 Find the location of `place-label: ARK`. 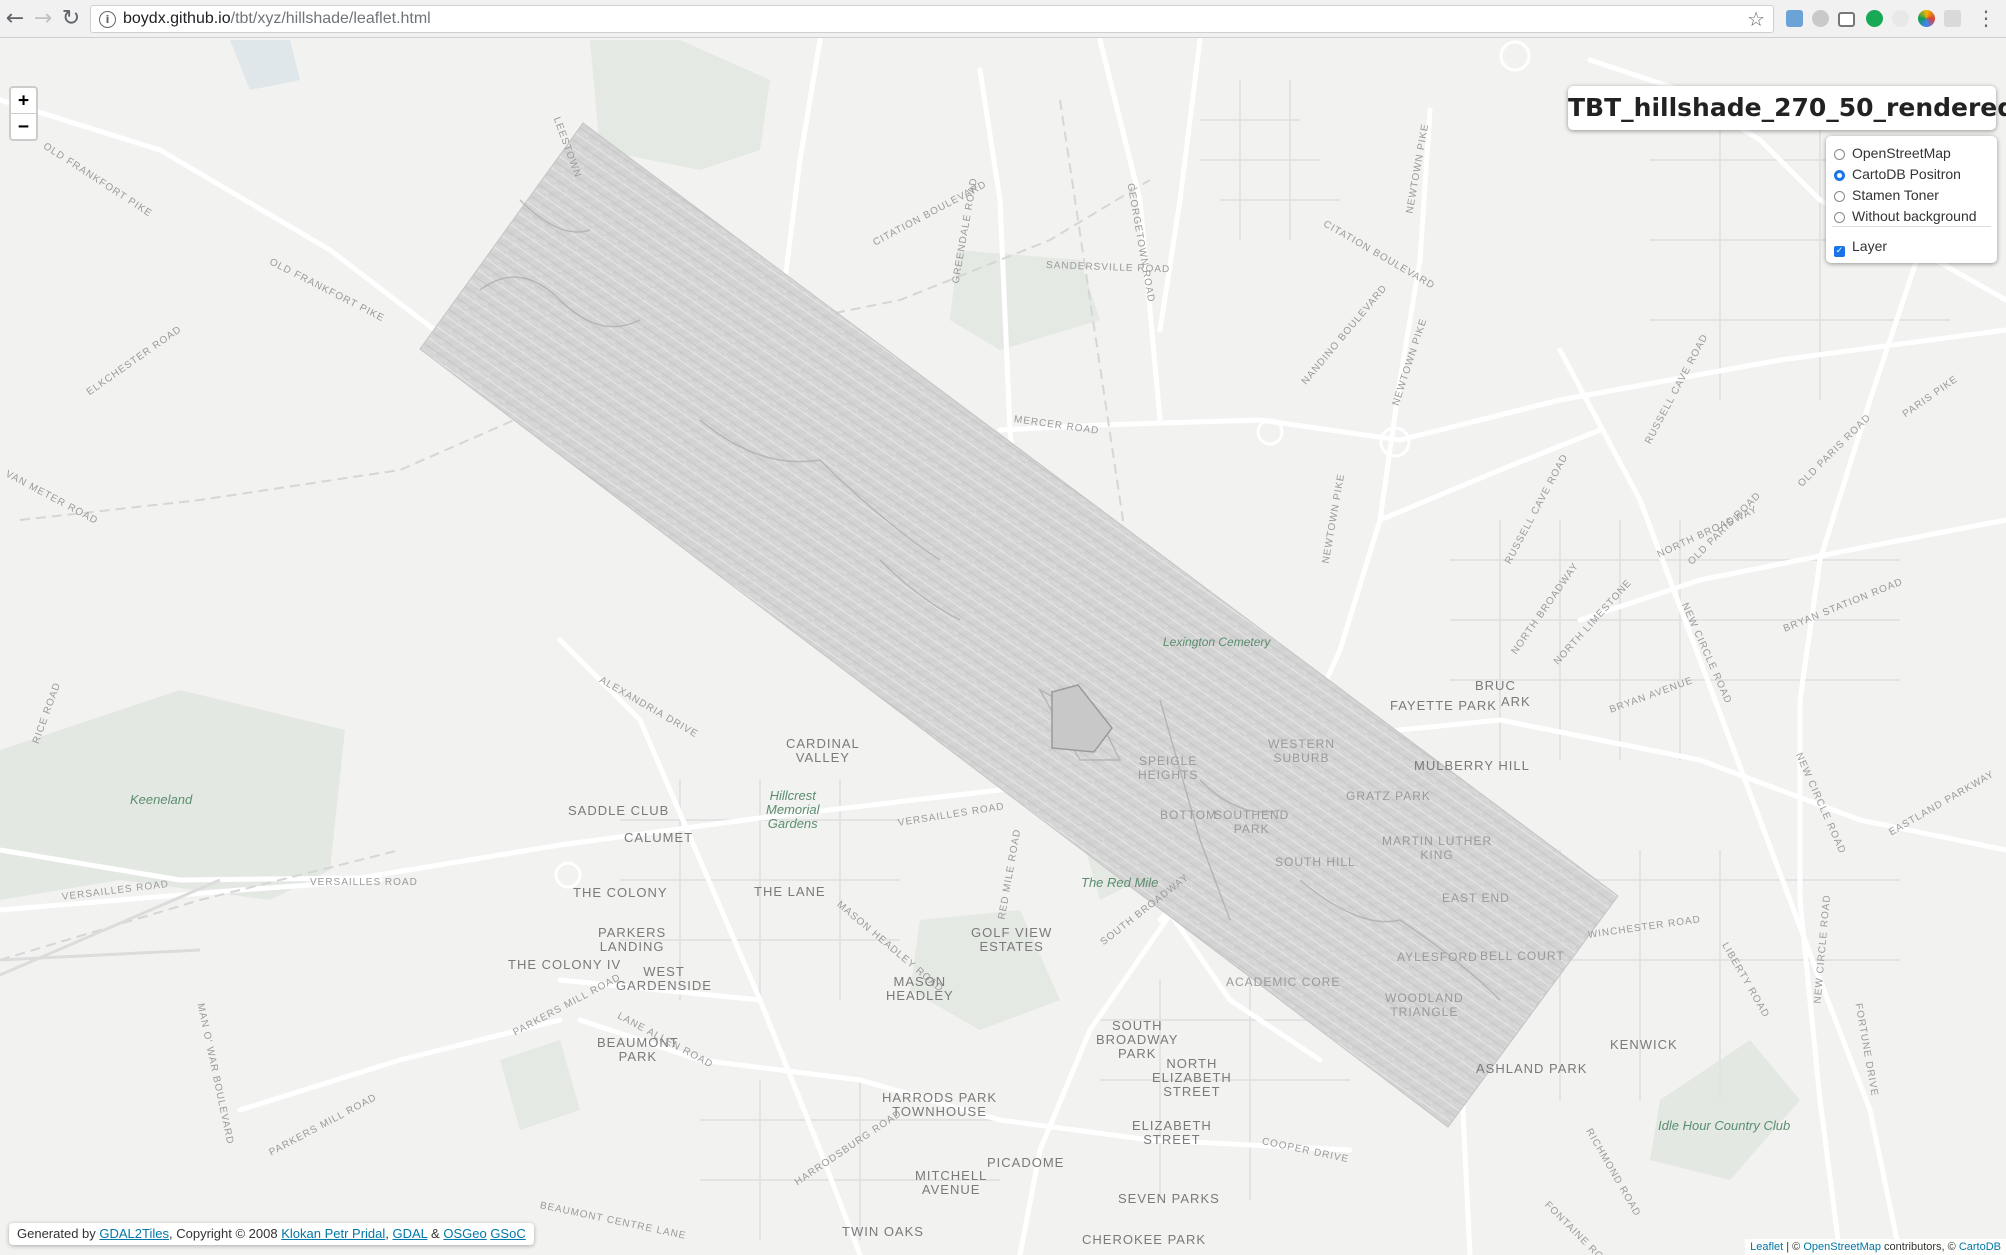

place-label: ARK is located at coordinates (1516, 701).